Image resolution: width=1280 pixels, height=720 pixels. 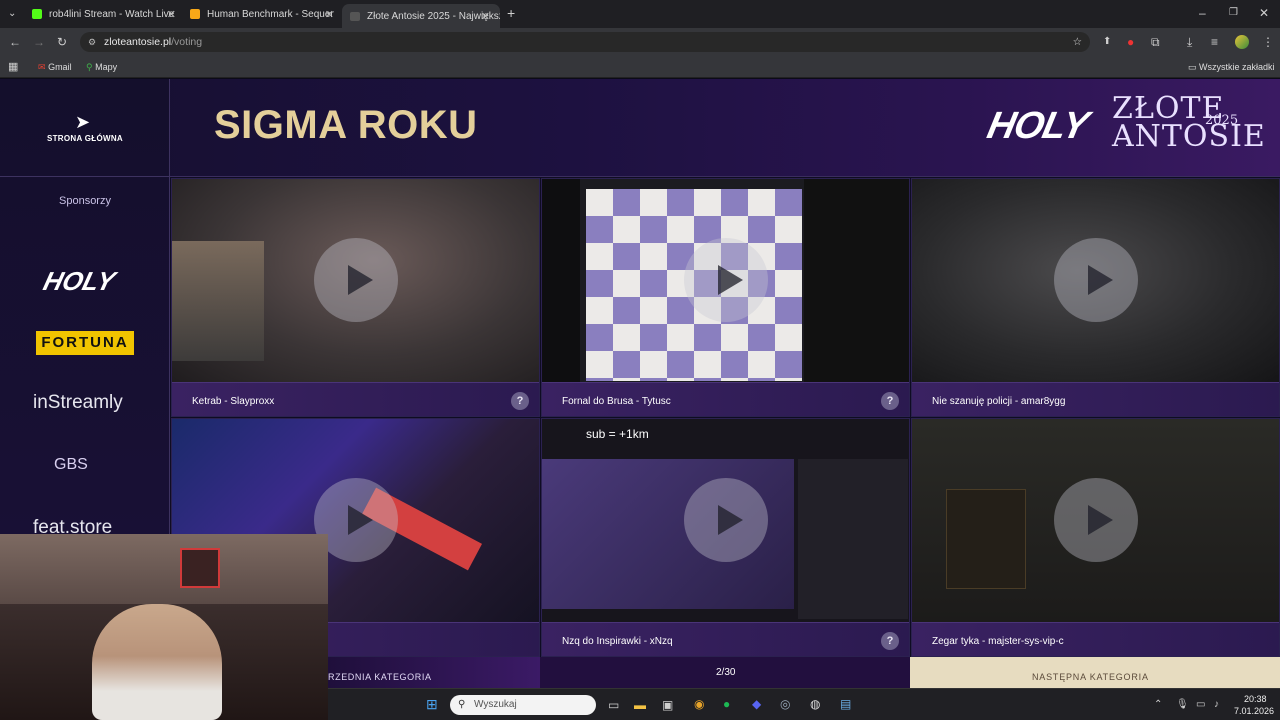 I want to click on all-bookmarks: ▭ Wszystkie zakładki, so click(x=1231, y=67).